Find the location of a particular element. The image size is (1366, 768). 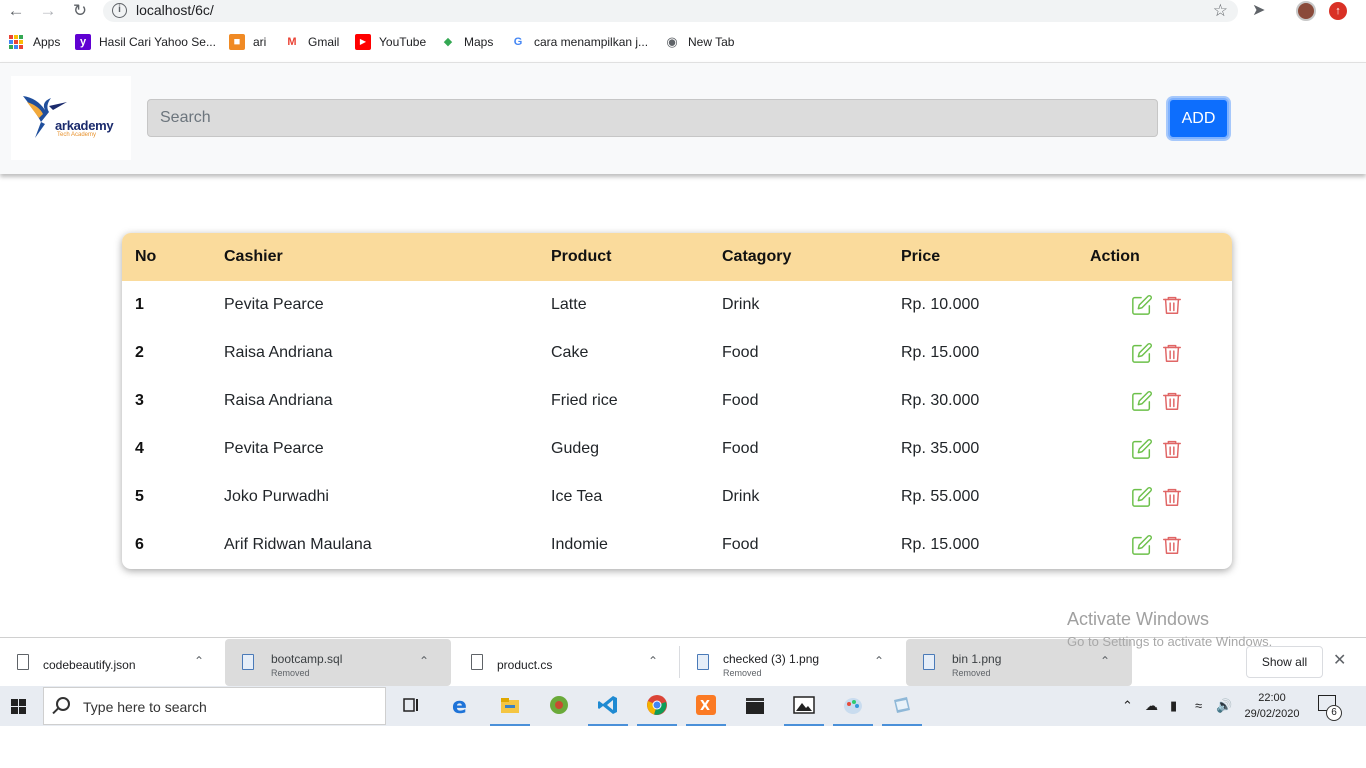

download-item: codebeautify.json ⌃ is located at coordinates (113, 662).